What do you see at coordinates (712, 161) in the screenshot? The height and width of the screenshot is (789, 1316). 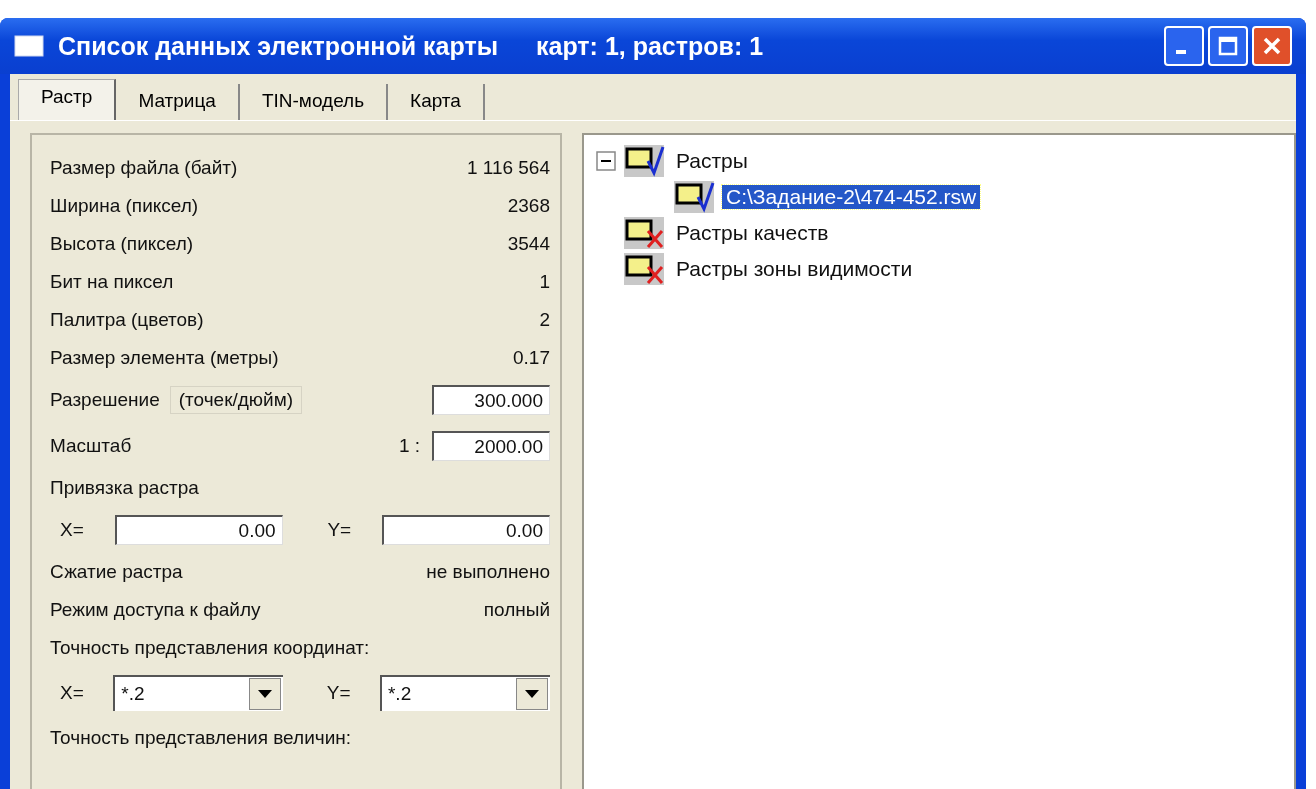 I see `tree-item: Растры` at bounding box center [712, 161].